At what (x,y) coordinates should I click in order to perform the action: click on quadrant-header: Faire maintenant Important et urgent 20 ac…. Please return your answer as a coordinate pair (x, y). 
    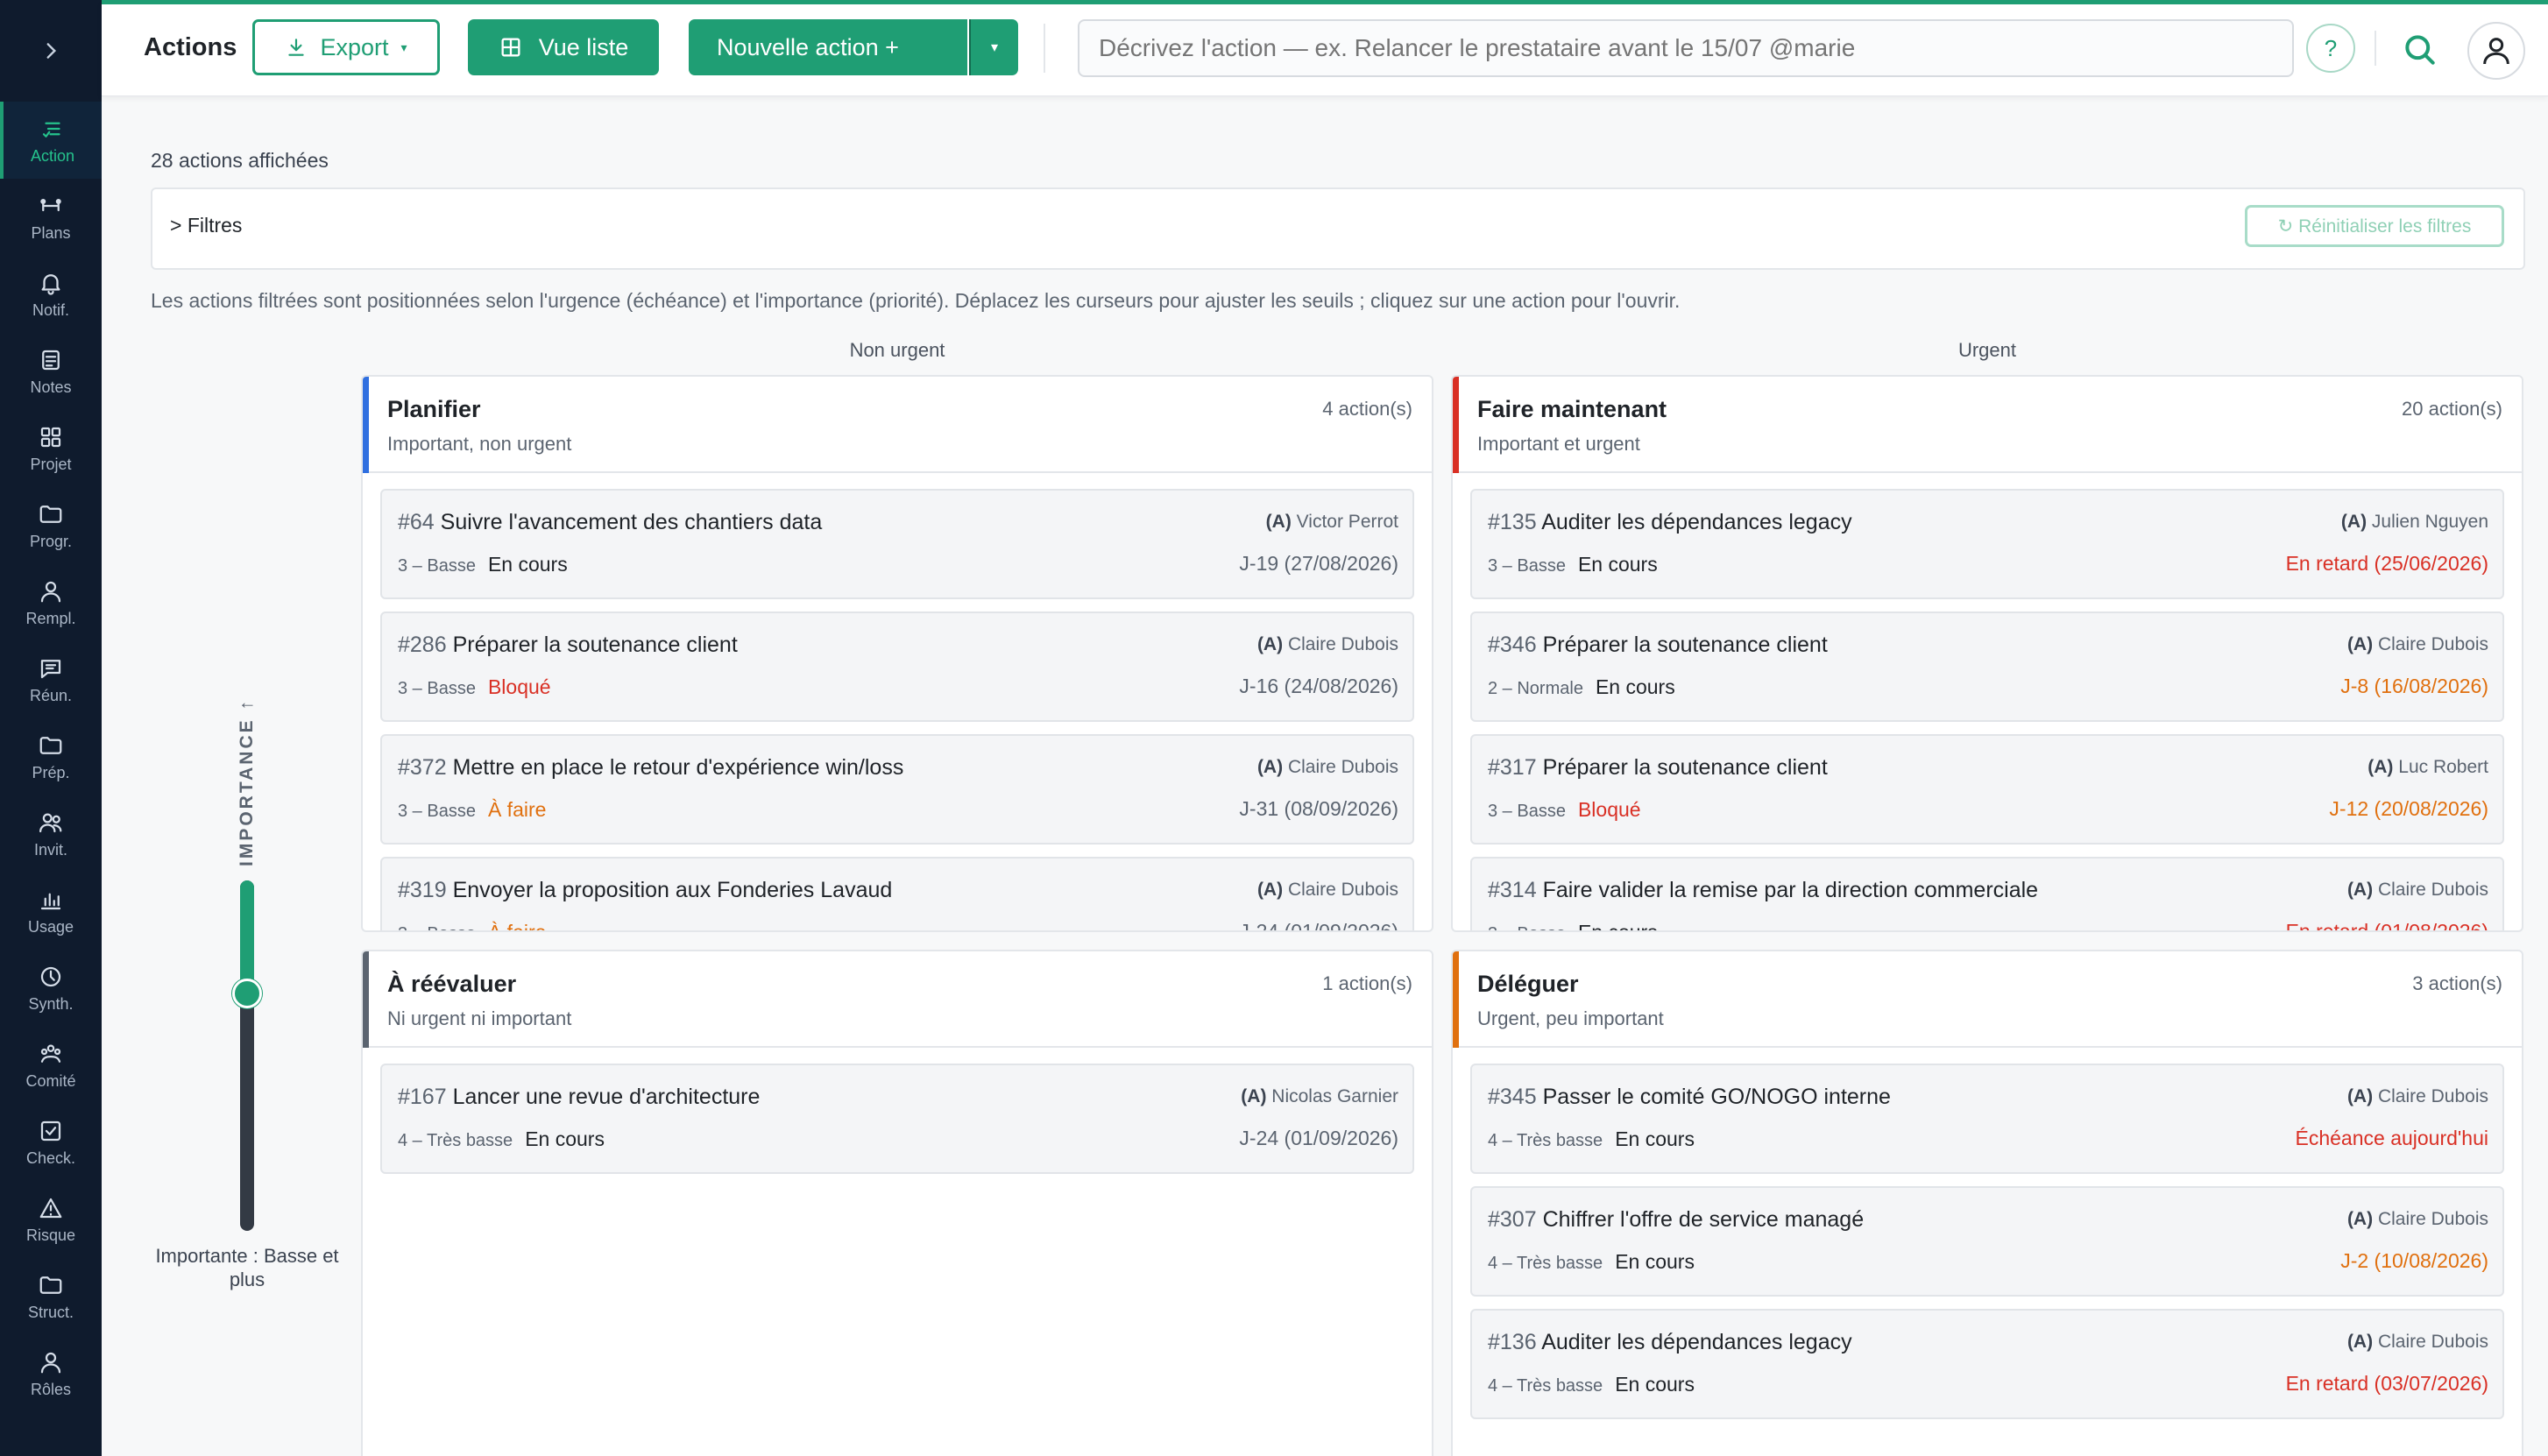
    Looking at the image, I should click on (1988, 425).